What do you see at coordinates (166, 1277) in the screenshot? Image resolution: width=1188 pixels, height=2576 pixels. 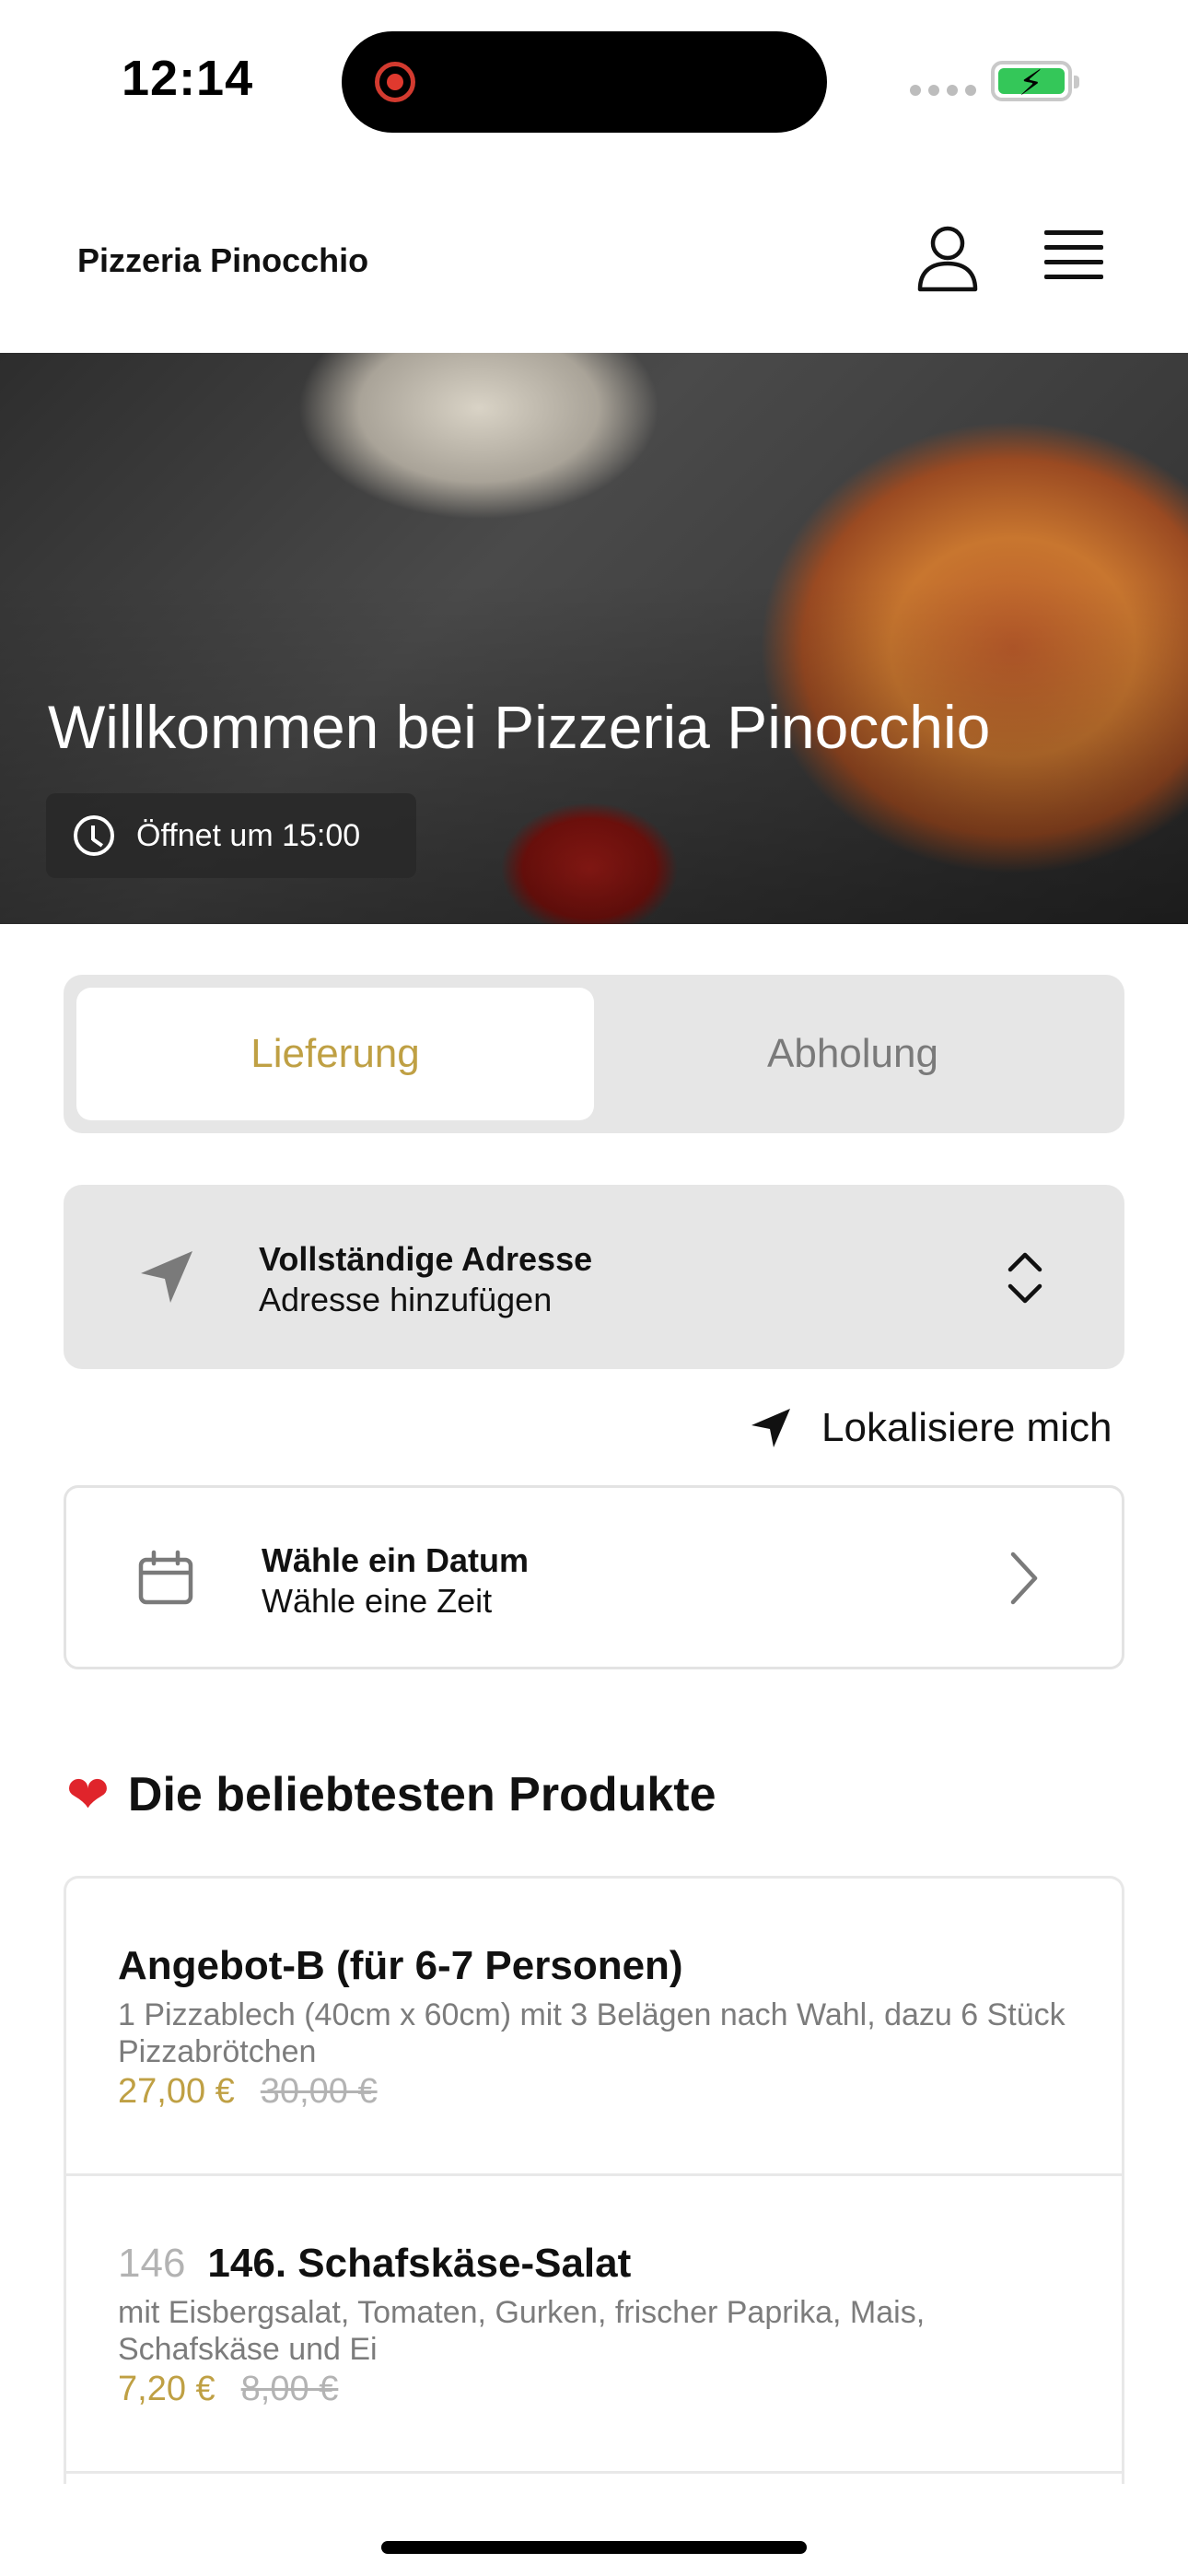 I see `location-arrow-icon` at bounding box center [166, 1277].